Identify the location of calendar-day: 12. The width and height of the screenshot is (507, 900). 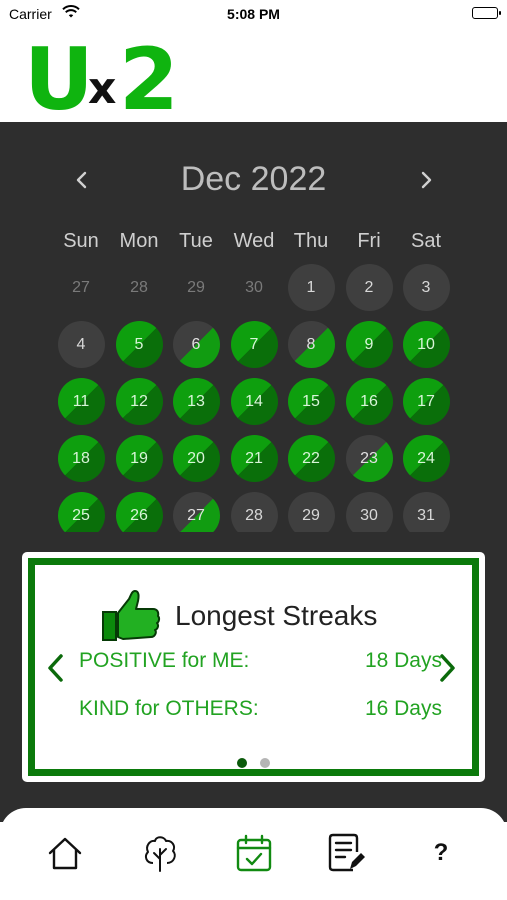
(139, 401).